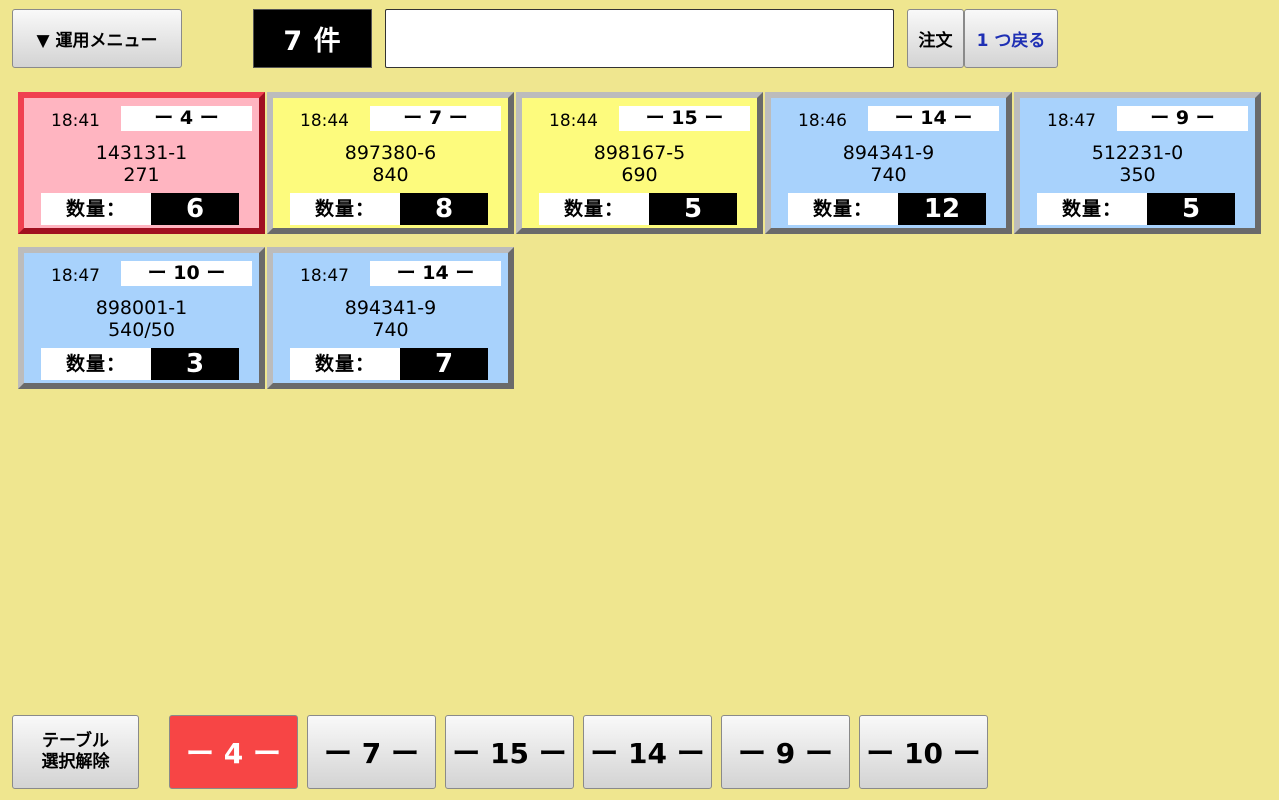 The image size is (1279, 800). What do you see at coordinates (141, 175) in the screenshot?
I see `item-value: 271` at bounding box center [141, 175].